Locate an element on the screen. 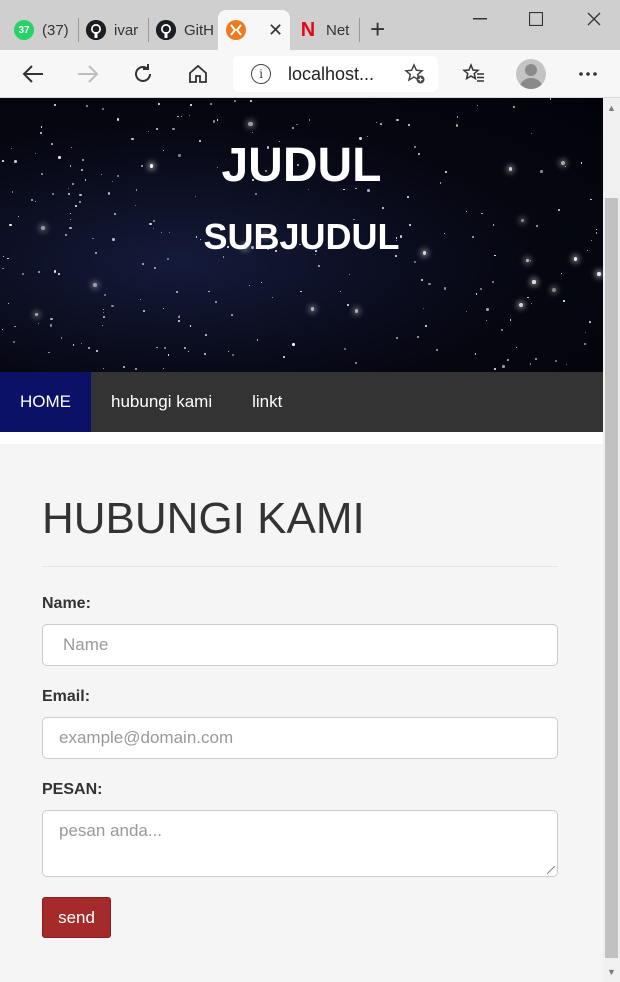 The width and height of the screenshot is (620, 982). tab-github-2: GitH is located at coordinates (185, 30).